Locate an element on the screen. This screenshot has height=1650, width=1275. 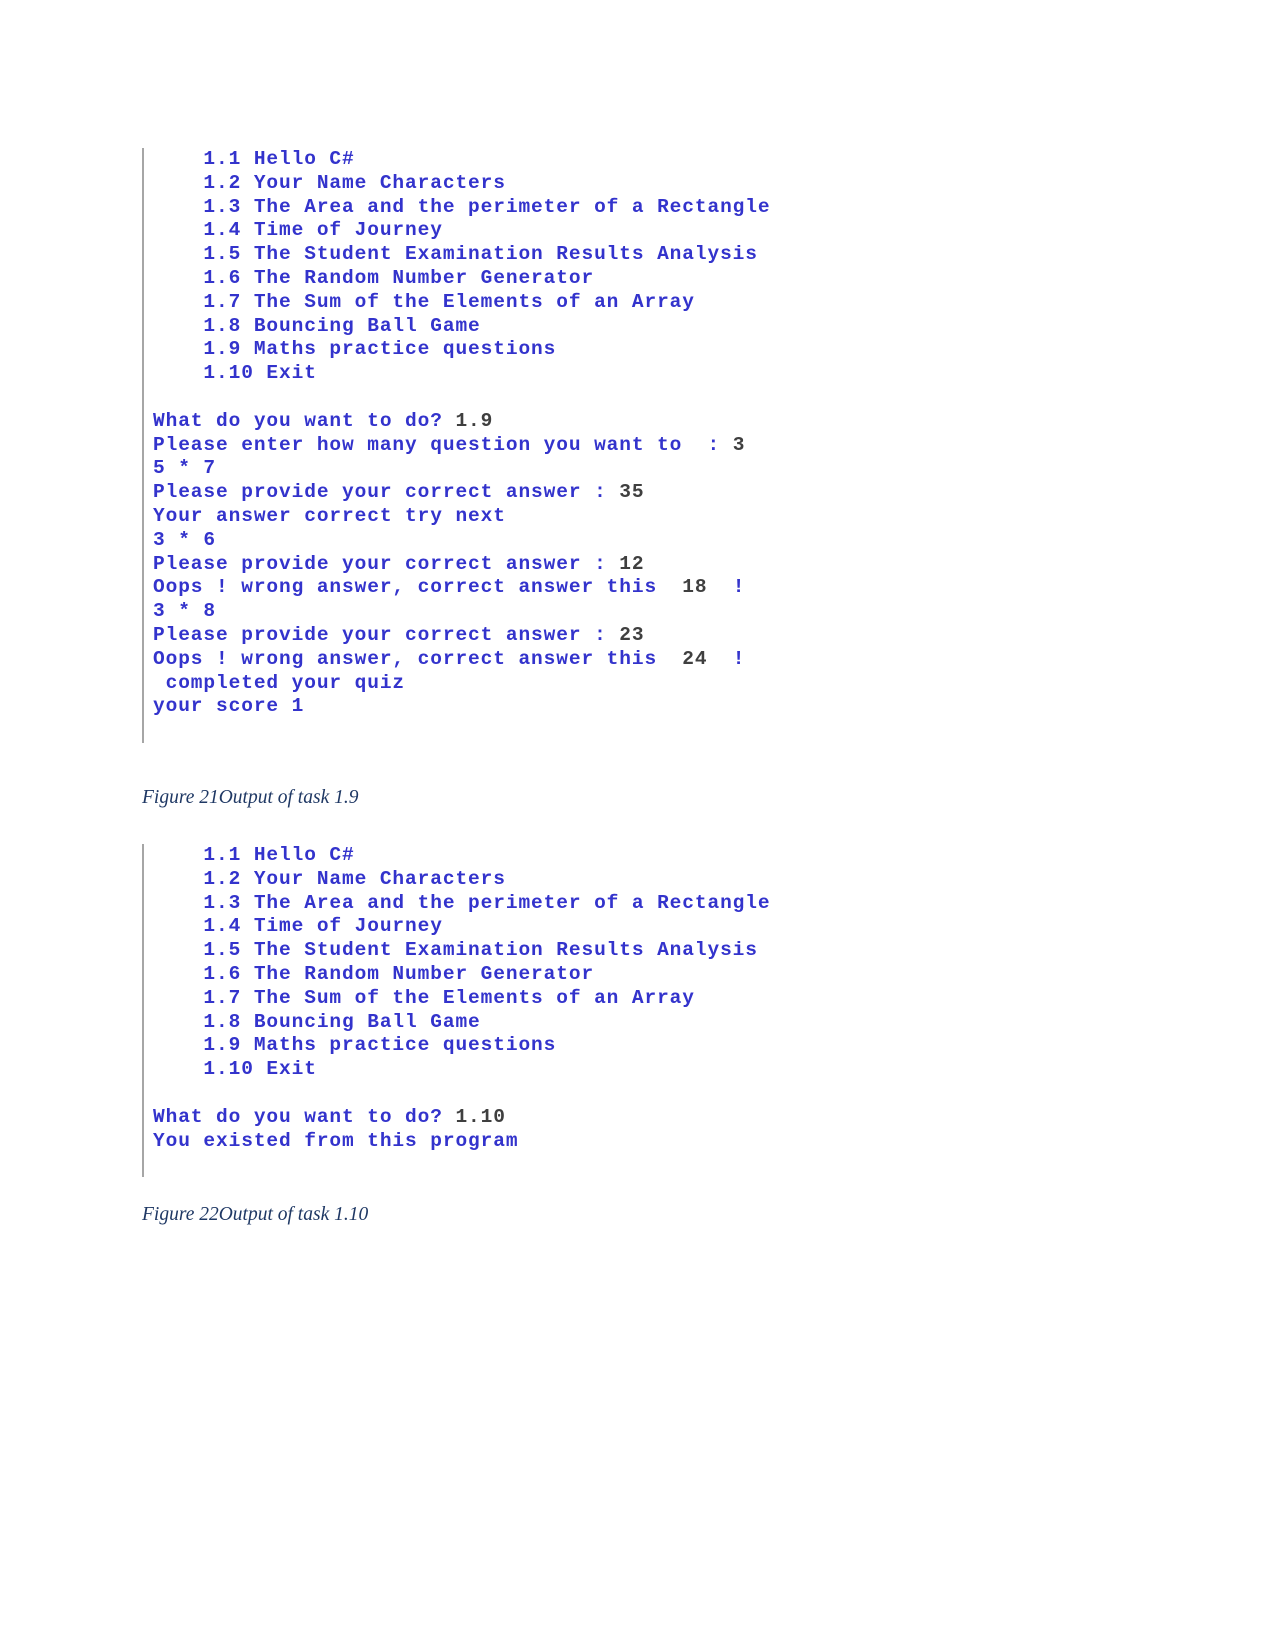
console-session-line: Your answer correct try next is located at coordinates (462, 517).